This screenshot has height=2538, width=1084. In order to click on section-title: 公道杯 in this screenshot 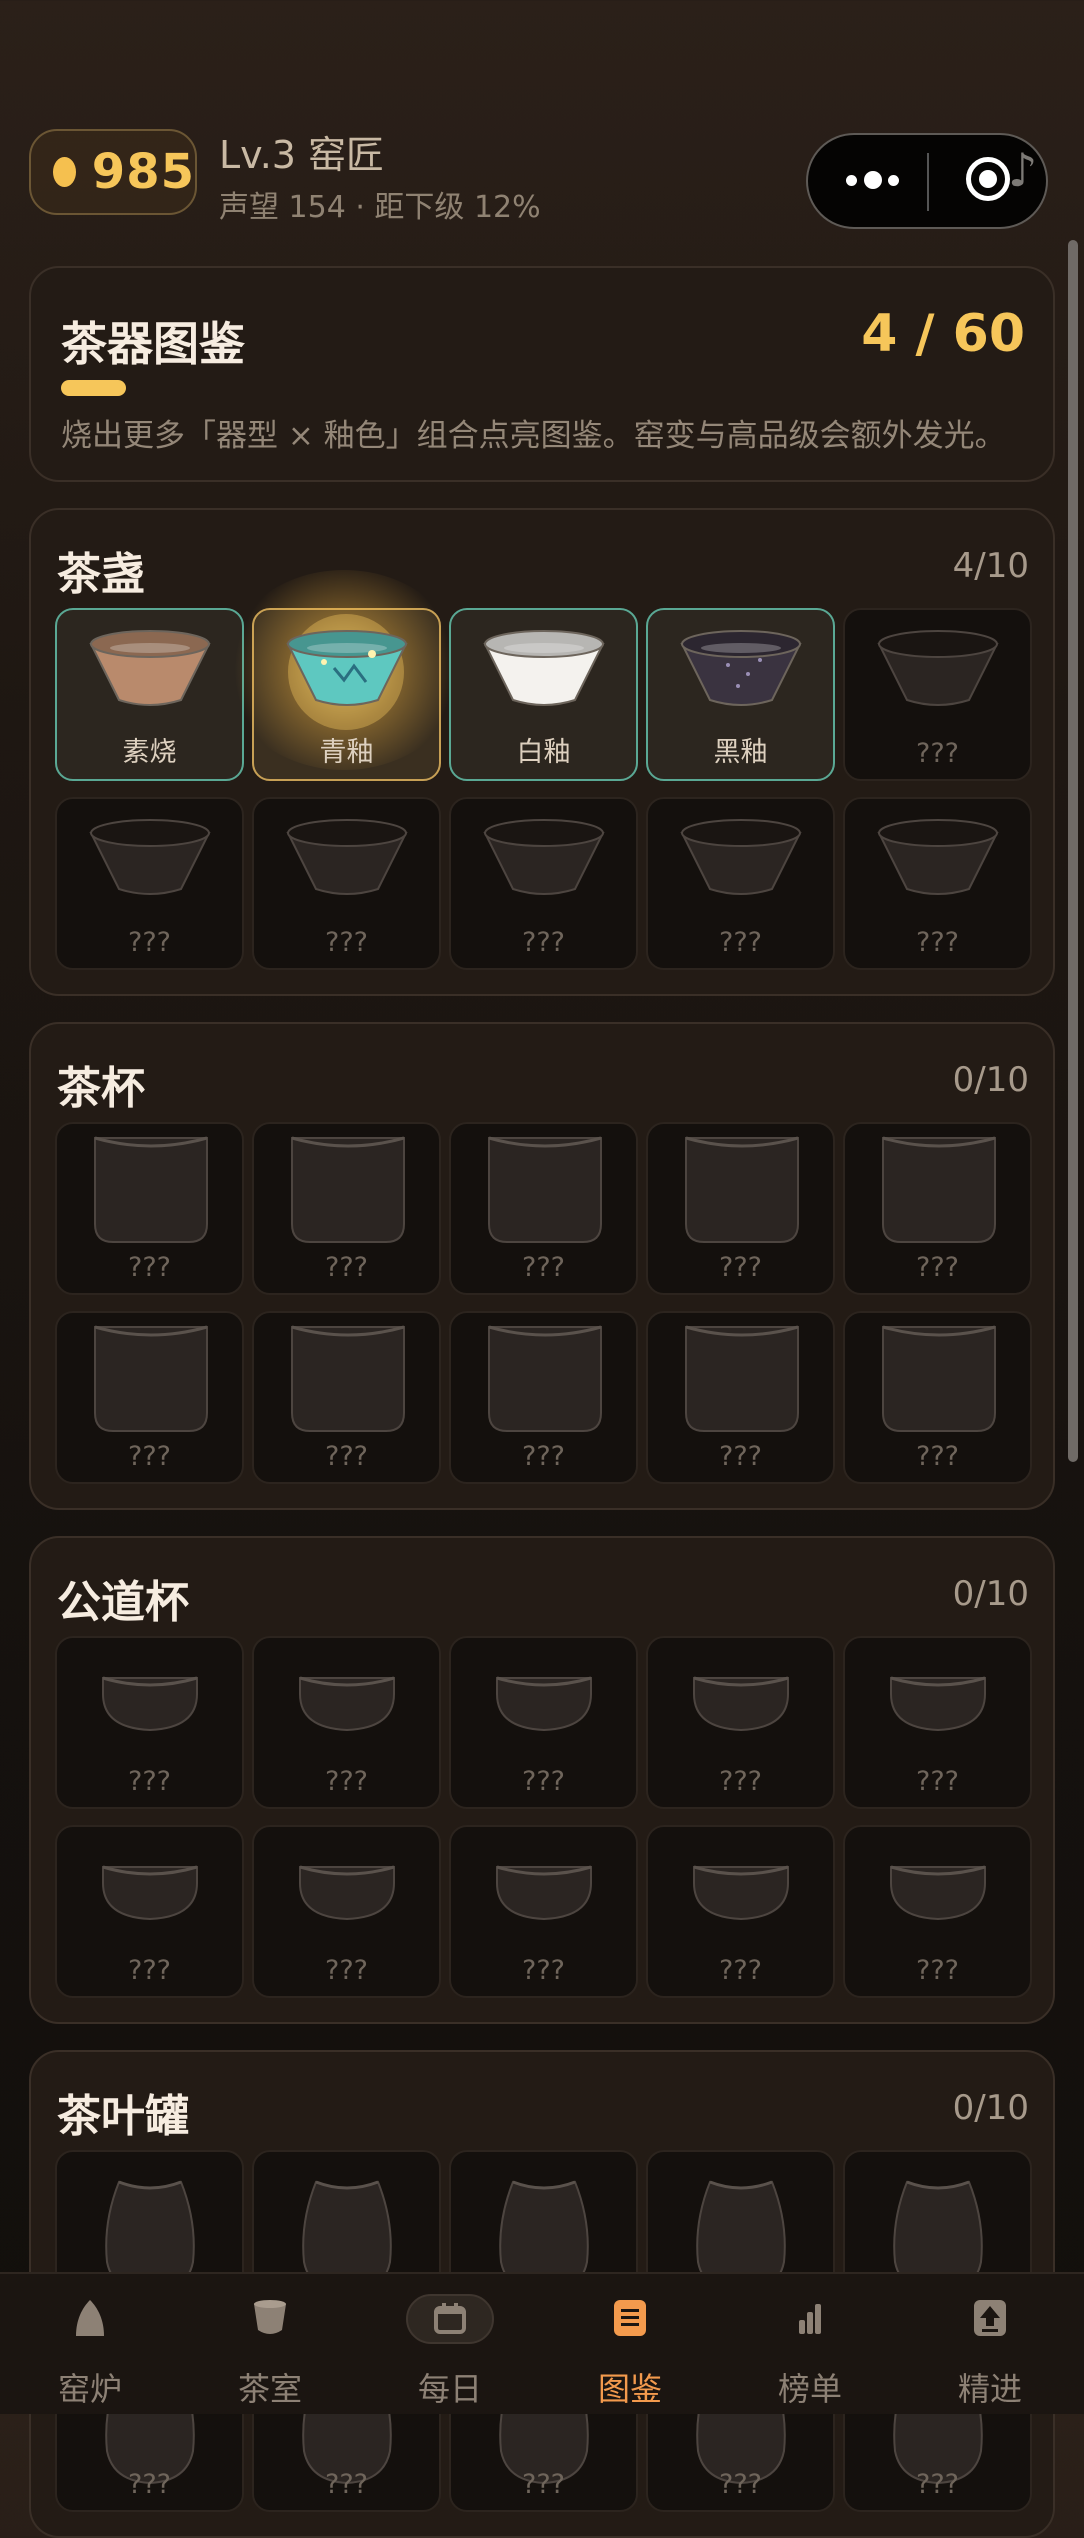, I will do `click(123, 1602)`.